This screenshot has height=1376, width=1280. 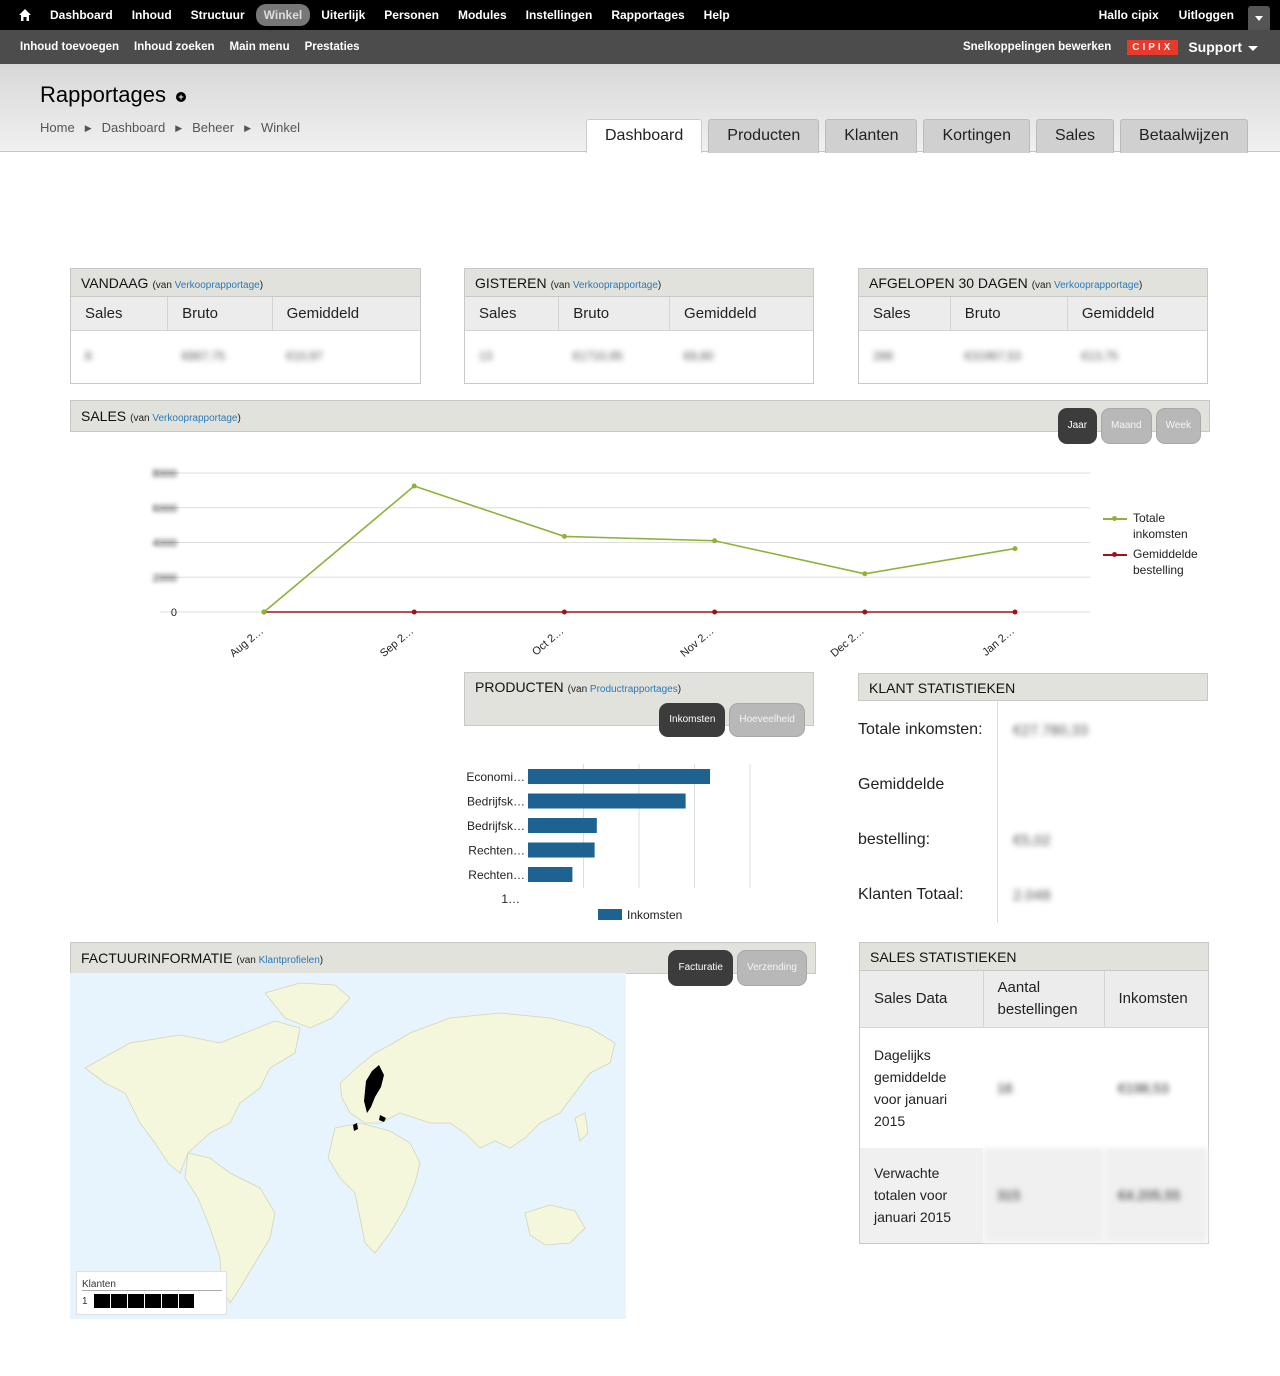 I want to click on toolbar-item-uiterlijk: Uiterlijk, so click(x=343, y=15).